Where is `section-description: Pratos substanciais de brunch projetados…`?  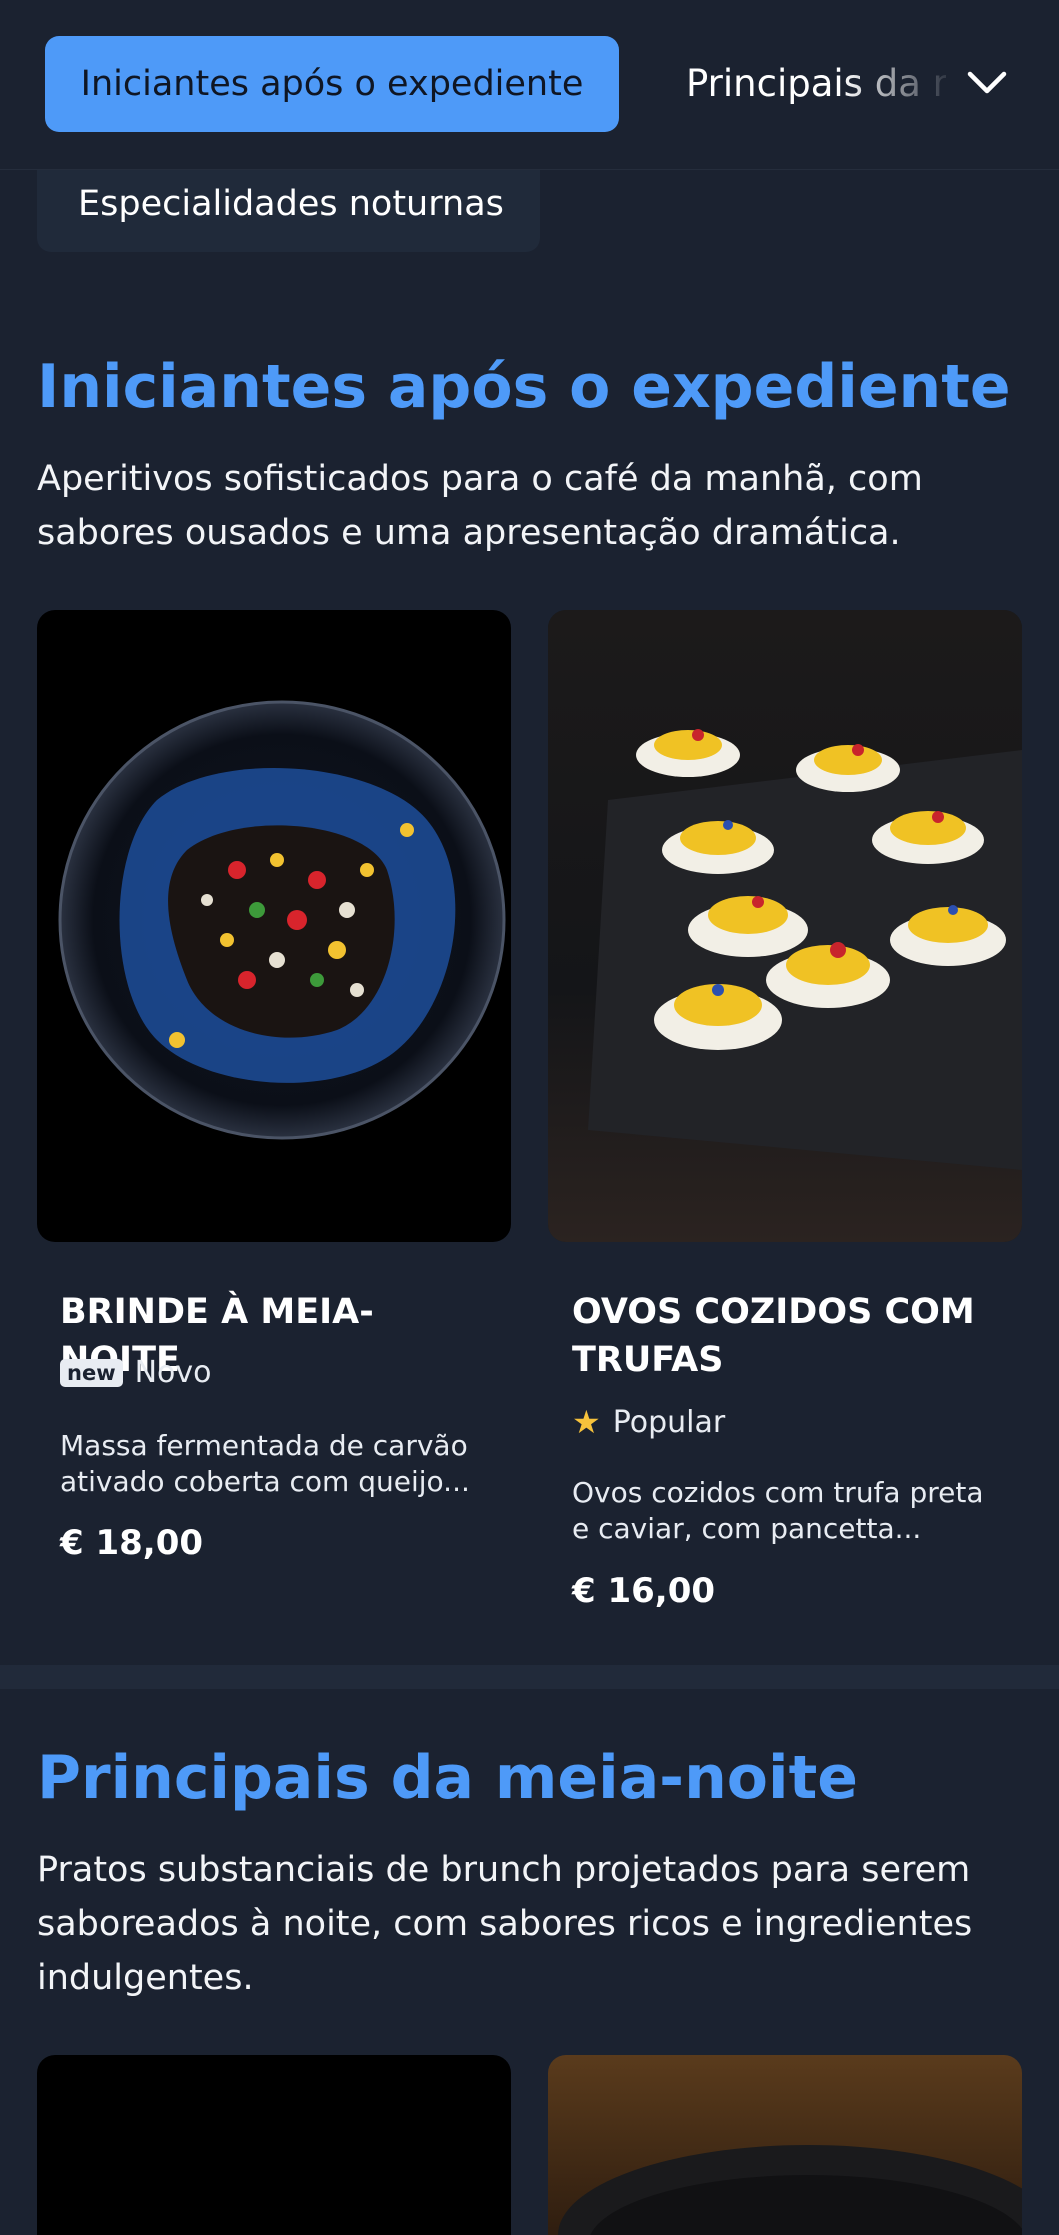 section-description: Pratos substanciais de brunch projetados… is located at coordinates (505, 1924).